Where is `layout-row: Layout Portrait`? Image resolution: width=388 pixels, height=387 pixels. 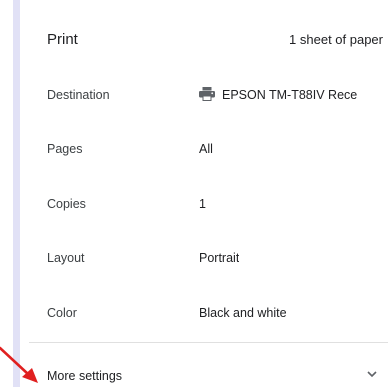
layout-row: Layout Portrait is located at coordinates (217, 258).